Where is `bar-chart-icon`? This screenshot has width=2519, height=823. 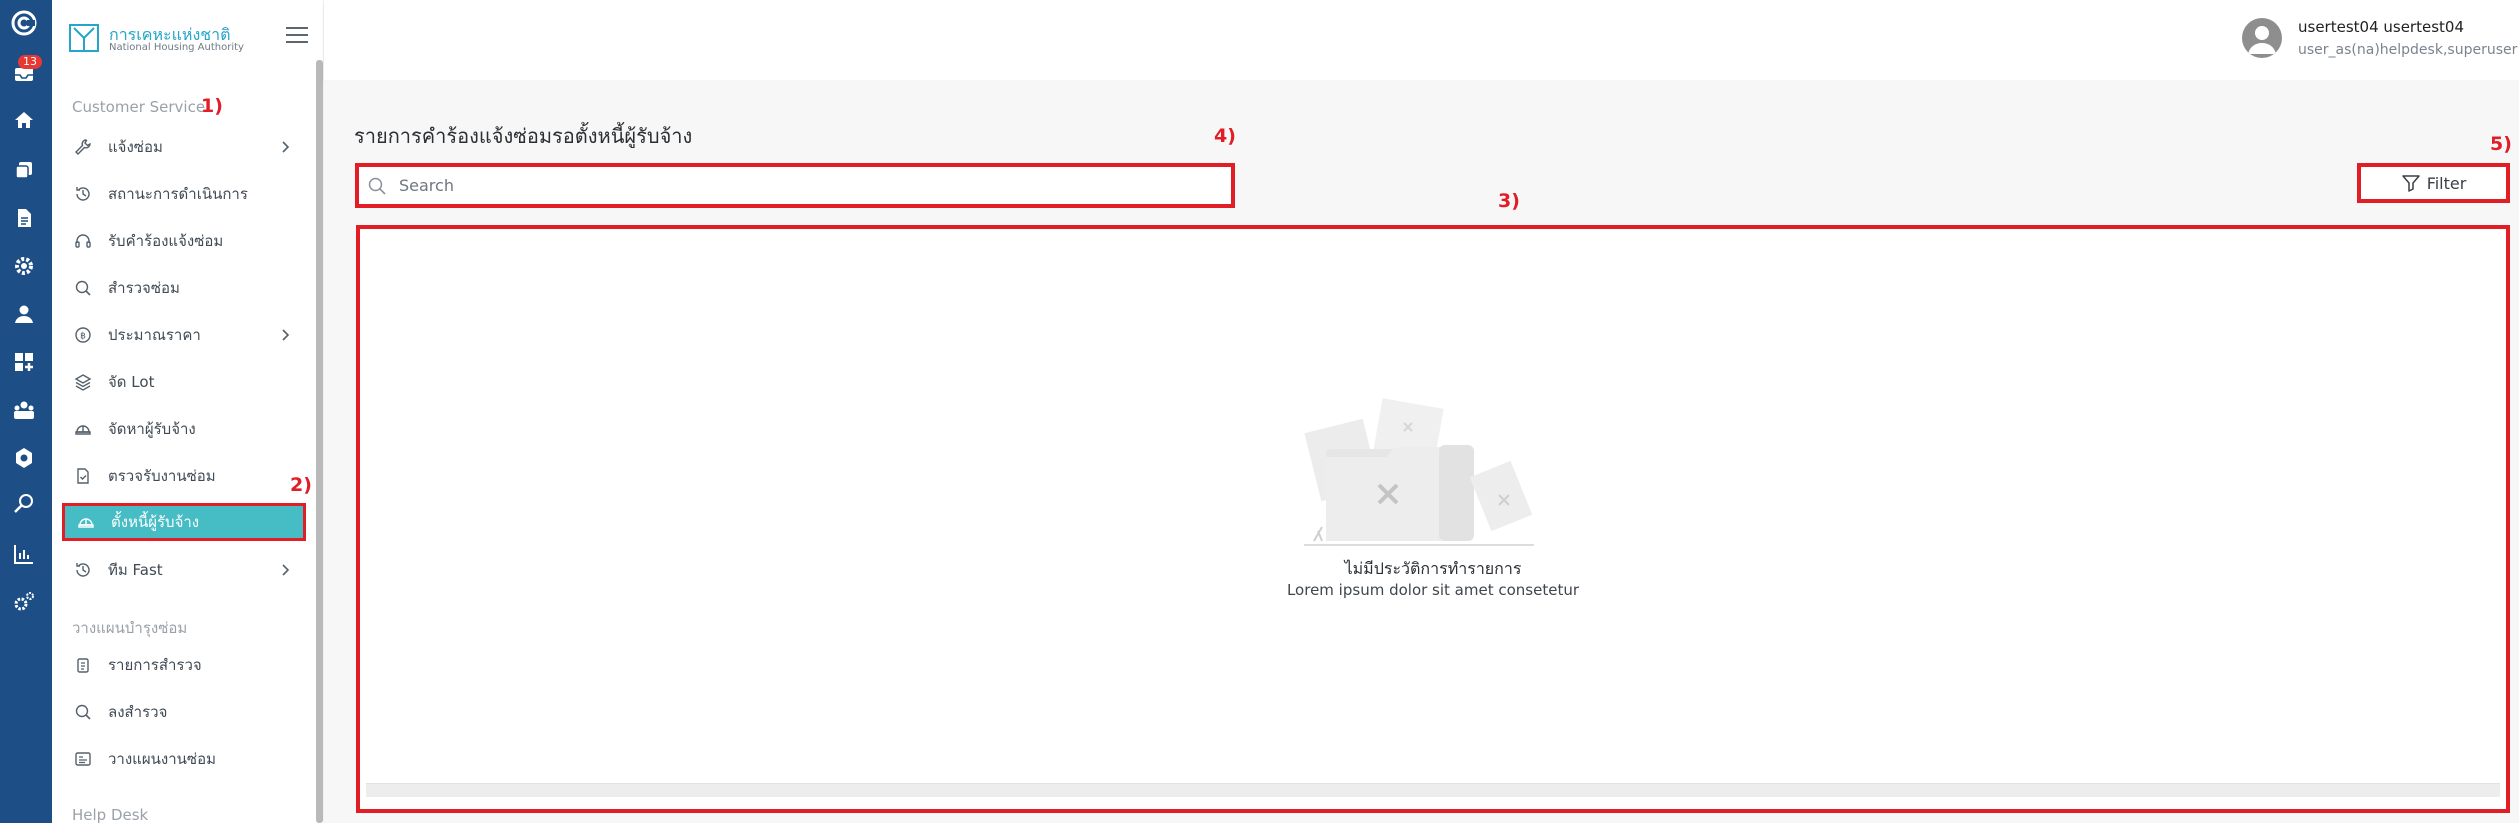 bar-chart-icon is located at coordinates (24, 554).